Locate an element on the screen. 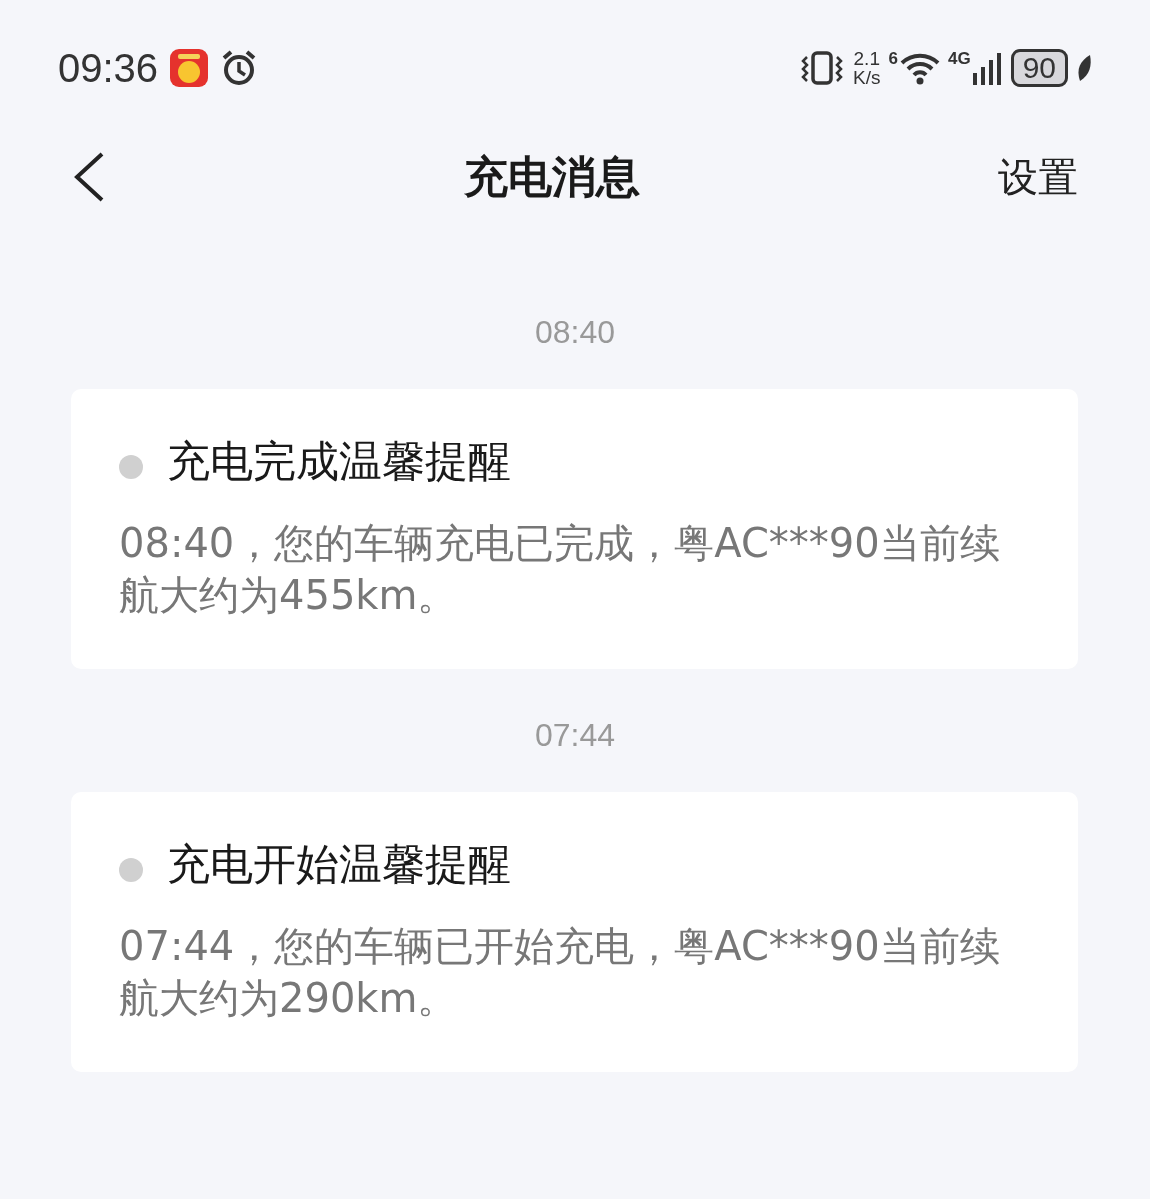 The height and width of the screenshot is (1199, 1150). network-label: 4G is located at coordinates (959, 59).